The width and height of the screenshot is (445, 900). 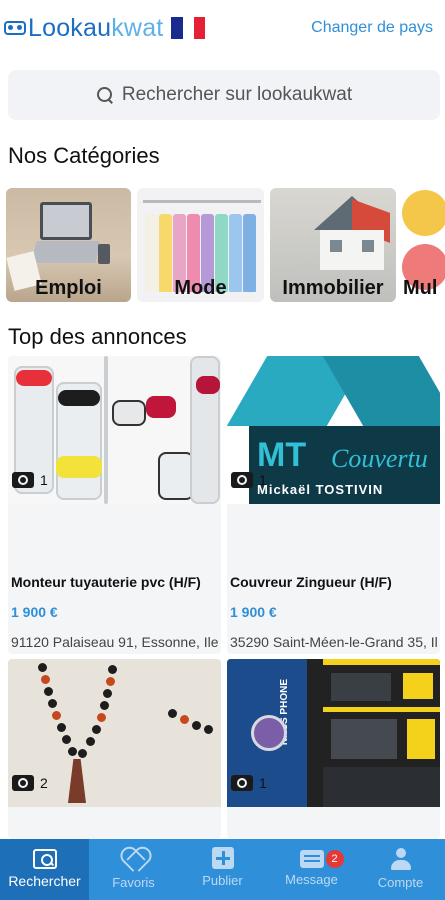 What do you see at coordinates (70, 28) in the screenshot?
I see `logo-text-part1: Lookau` at bounding box center [70, 28].